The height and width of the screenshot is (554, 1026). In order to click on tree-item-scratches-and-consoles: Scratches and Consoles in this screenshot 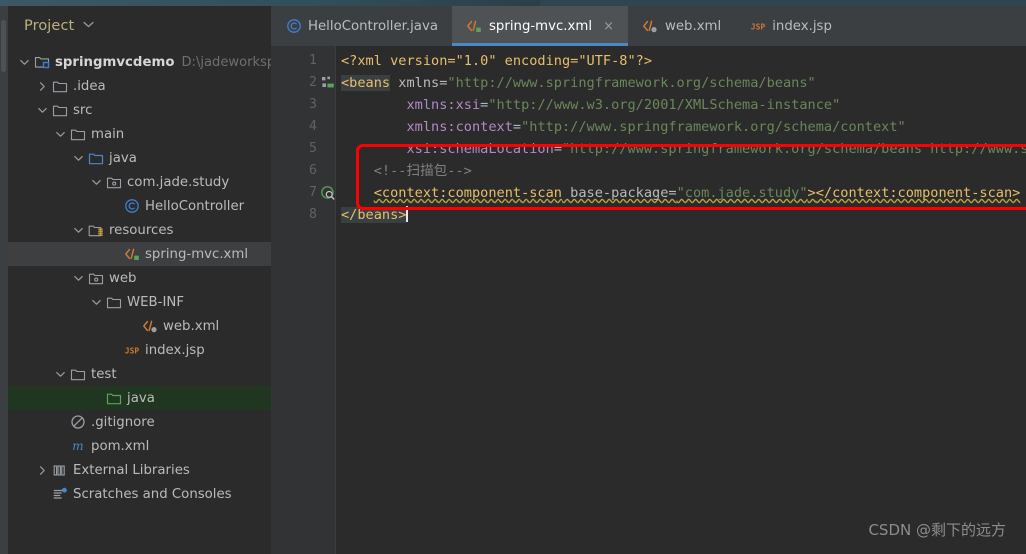, I will do `click(139, 494)`.